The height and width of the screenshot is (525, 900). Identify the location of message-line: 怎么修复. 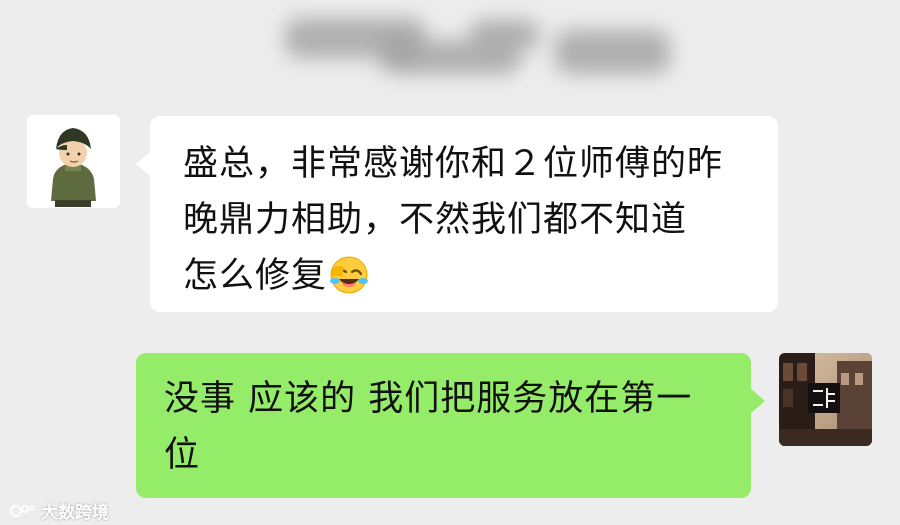
(466, 280).